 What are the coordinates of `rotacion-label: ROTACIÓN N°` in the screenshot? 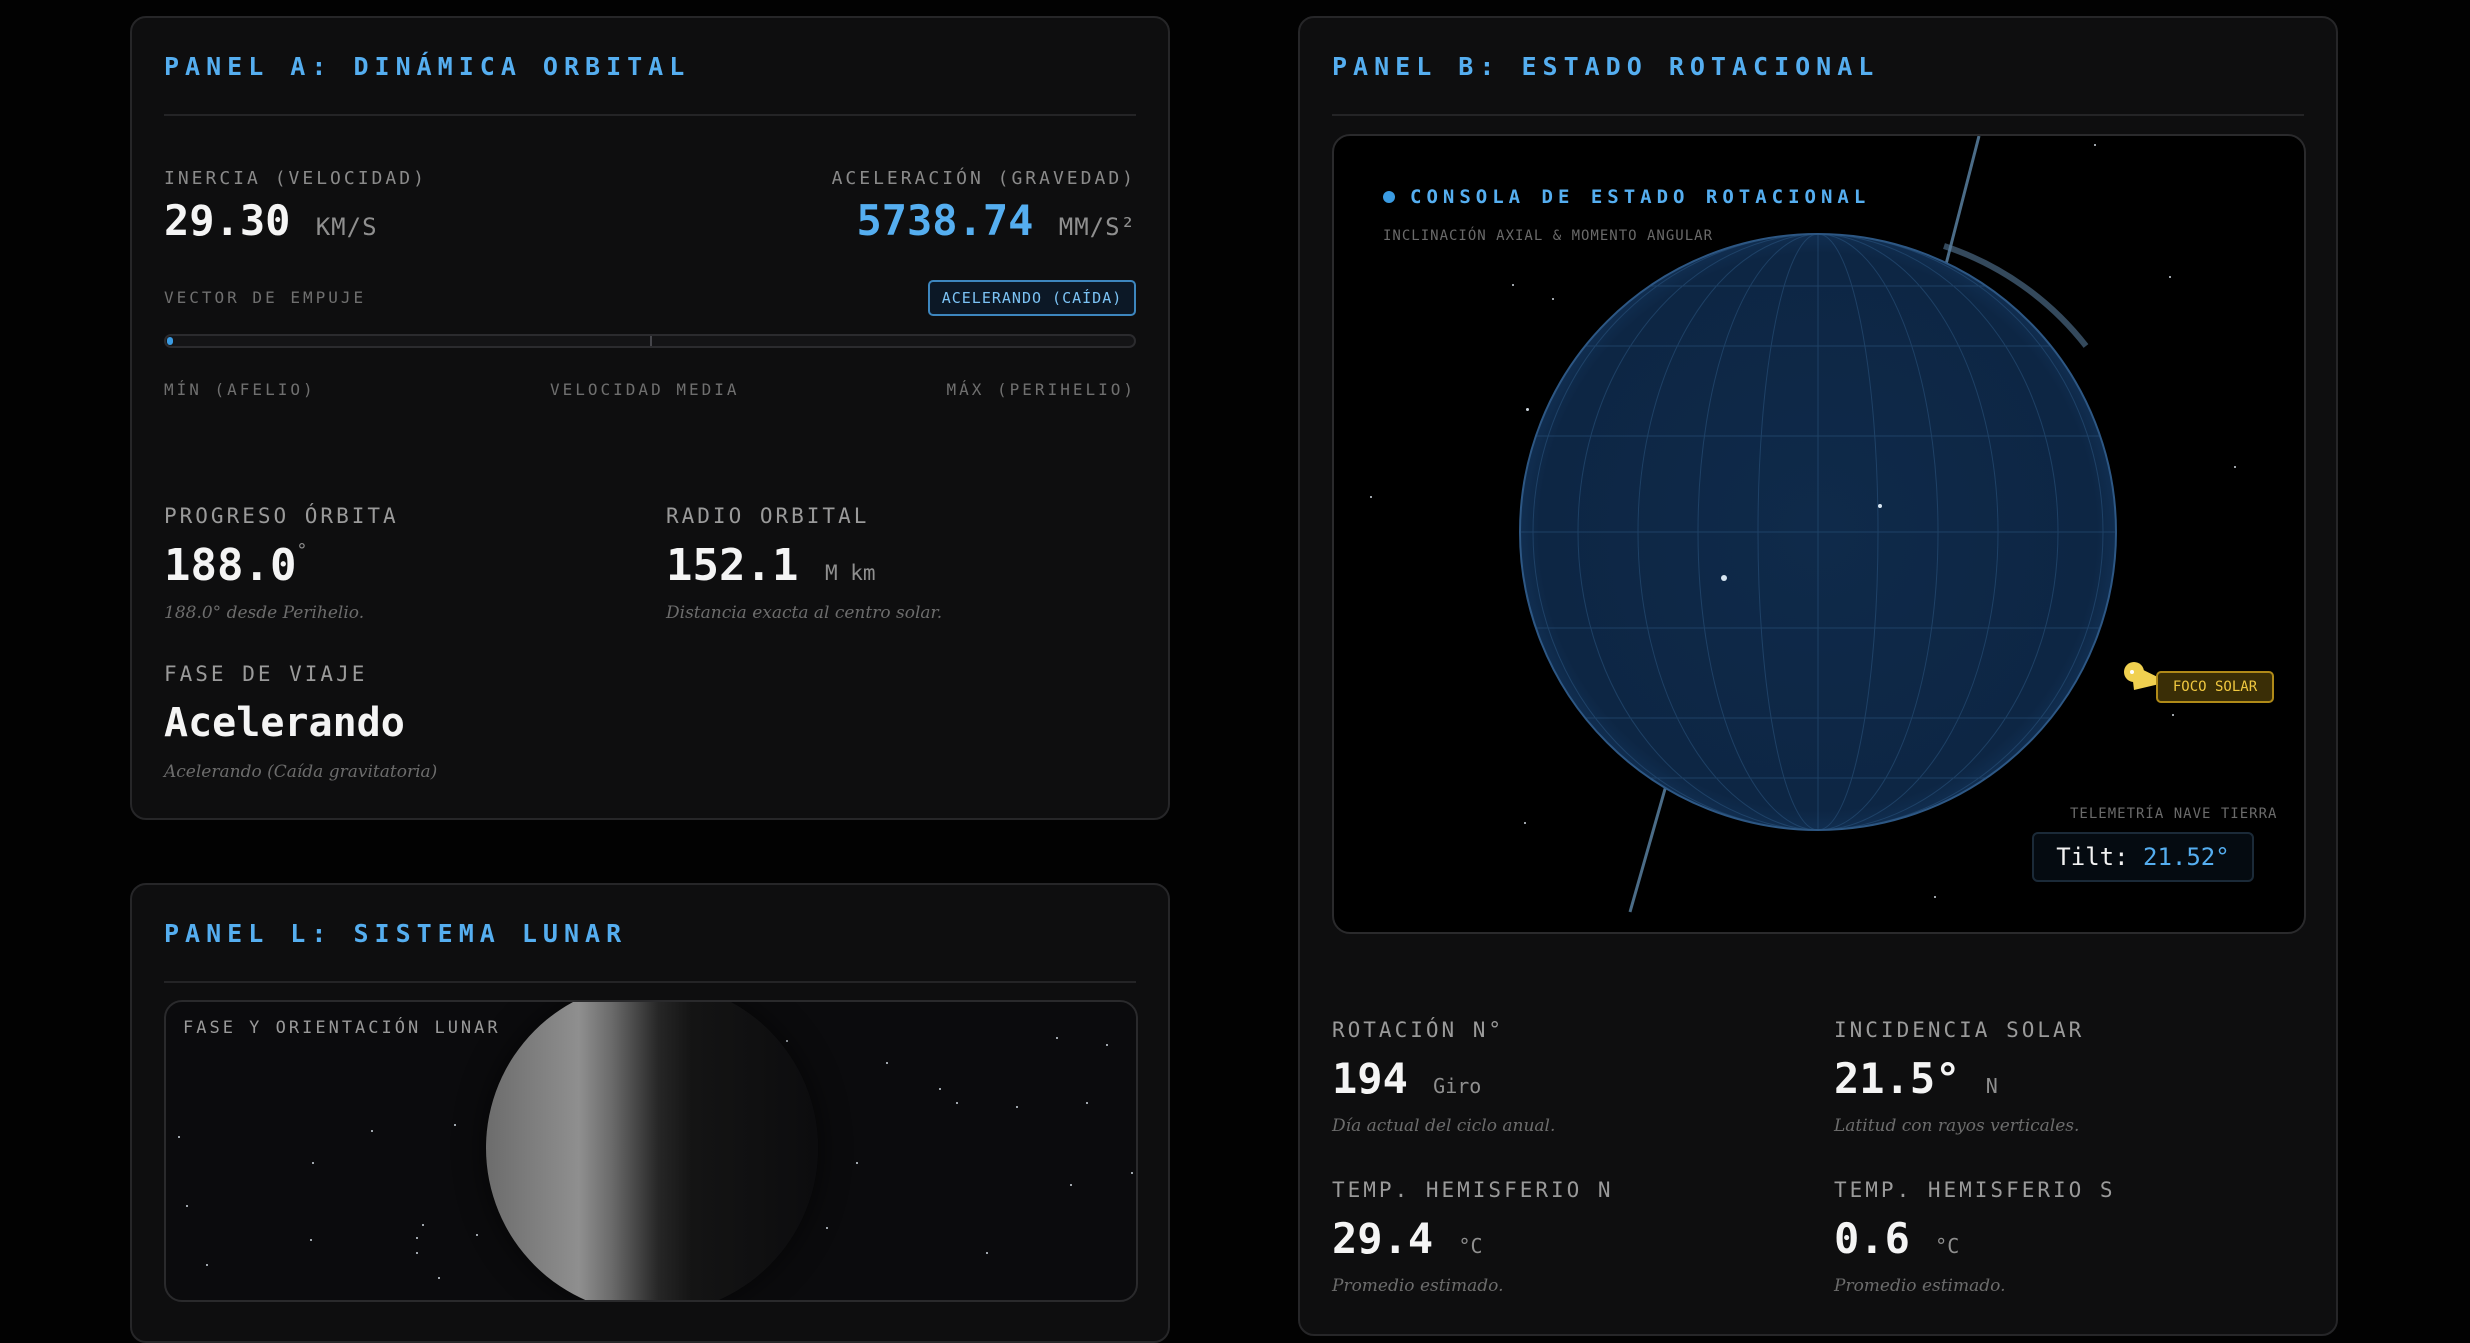 It's located at (1418, 1030).